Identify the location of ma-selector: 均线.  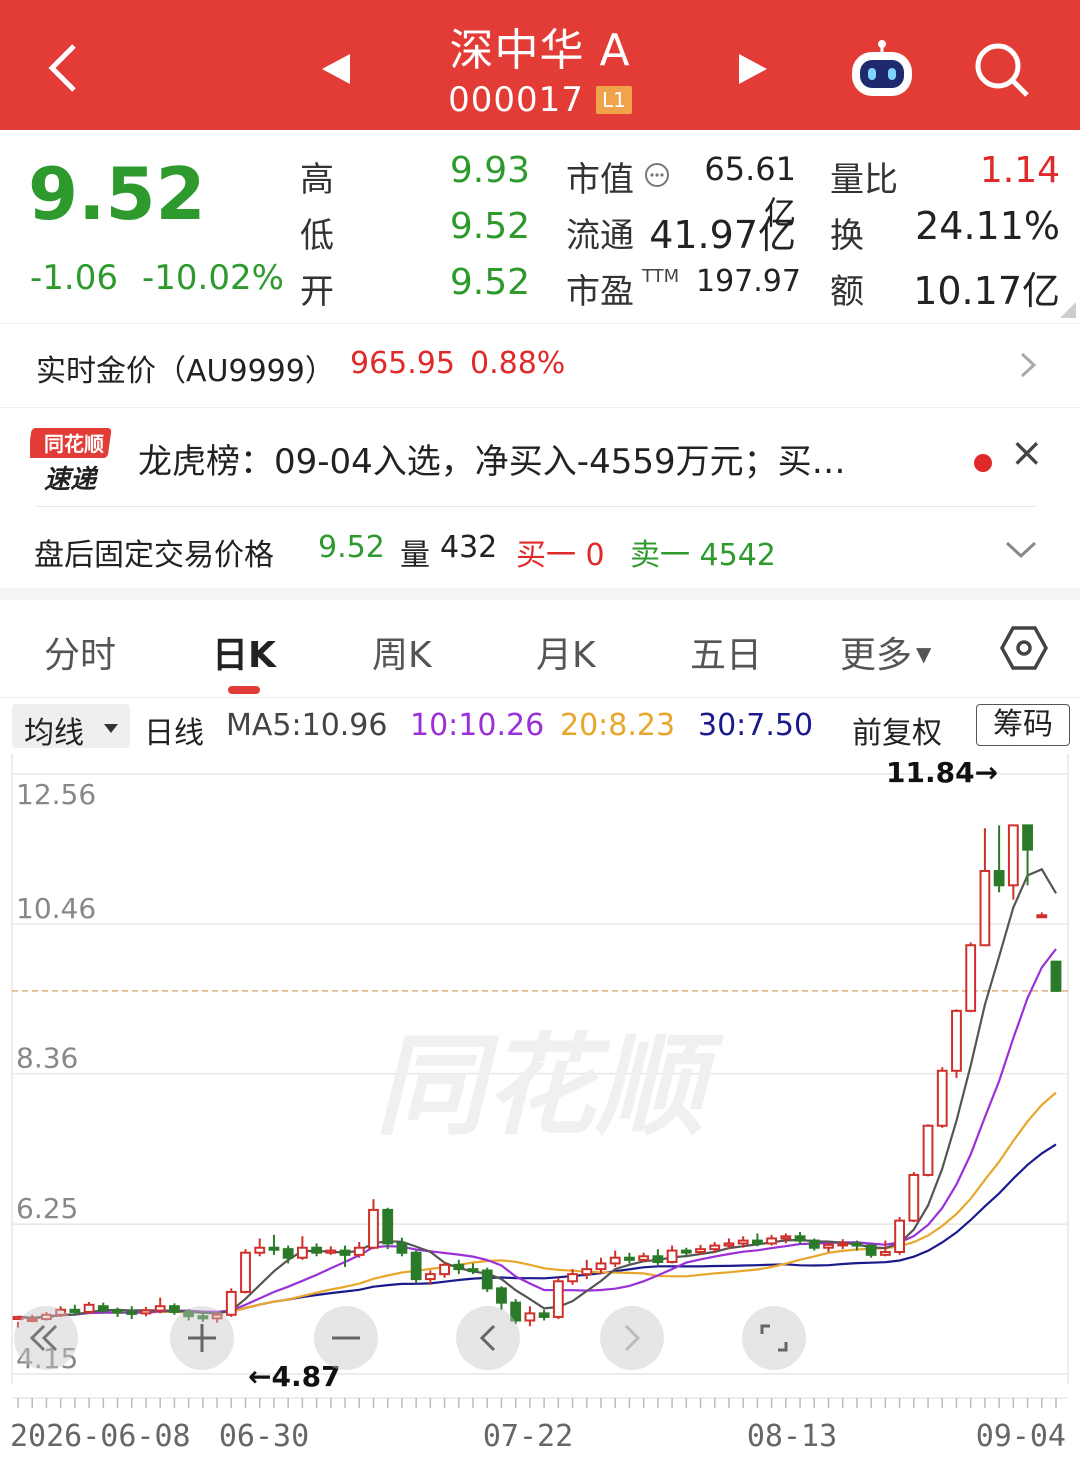
(71, 727).